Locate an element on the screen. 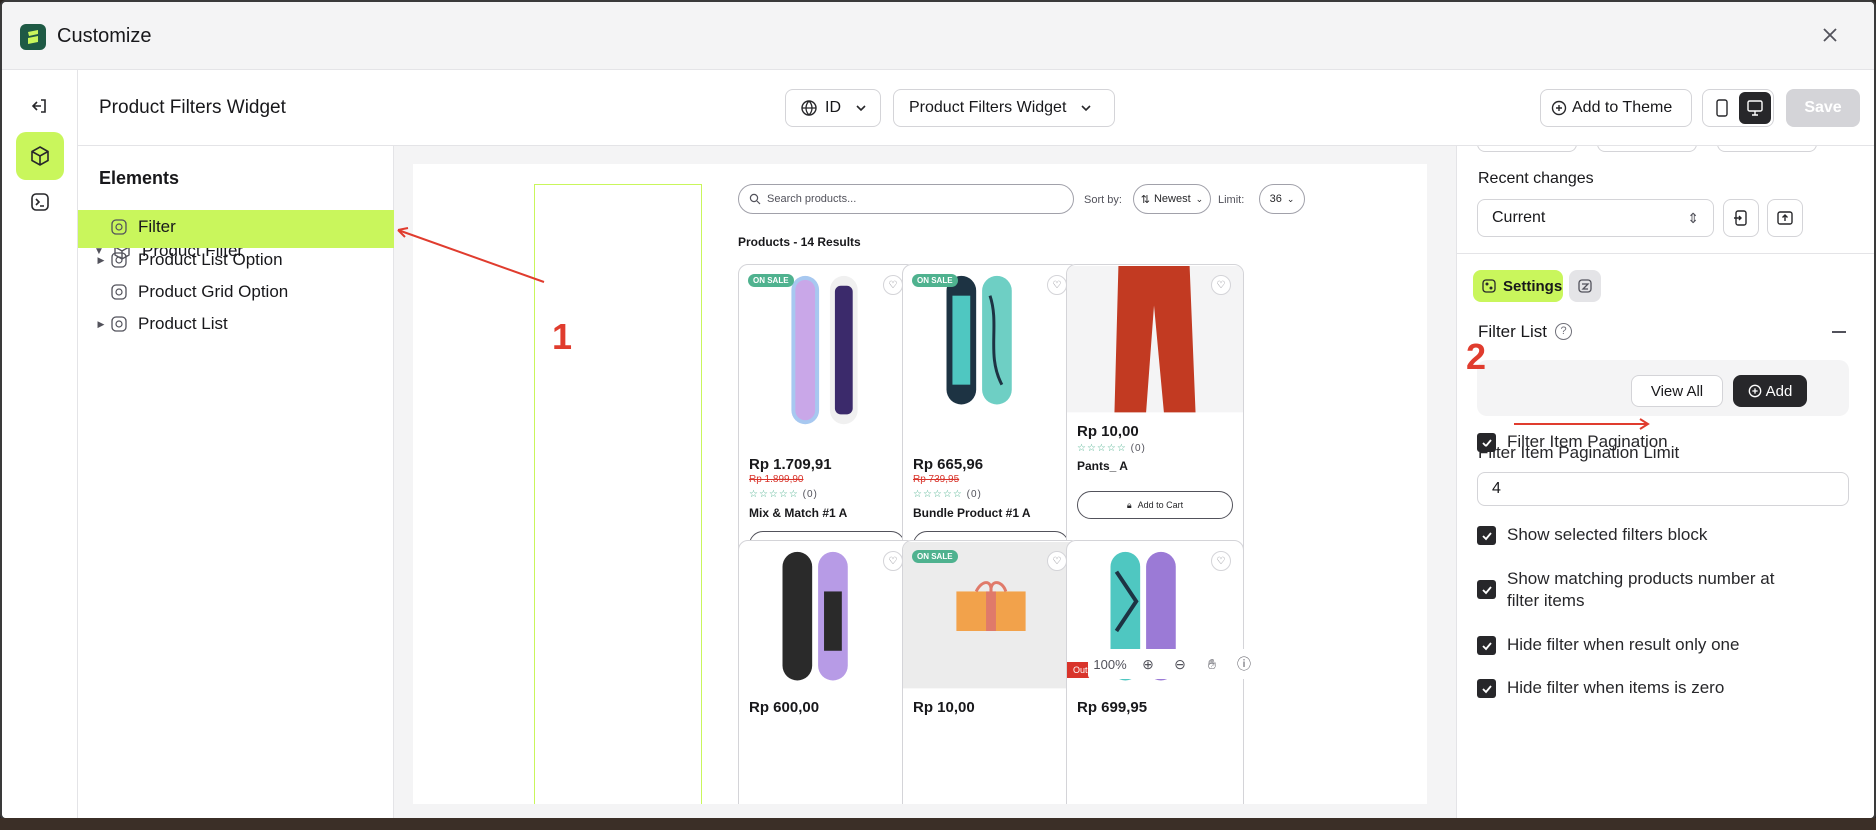 The image size is (1876, 830). help-icon: ⓘ is located at coordinates (1244, 664).